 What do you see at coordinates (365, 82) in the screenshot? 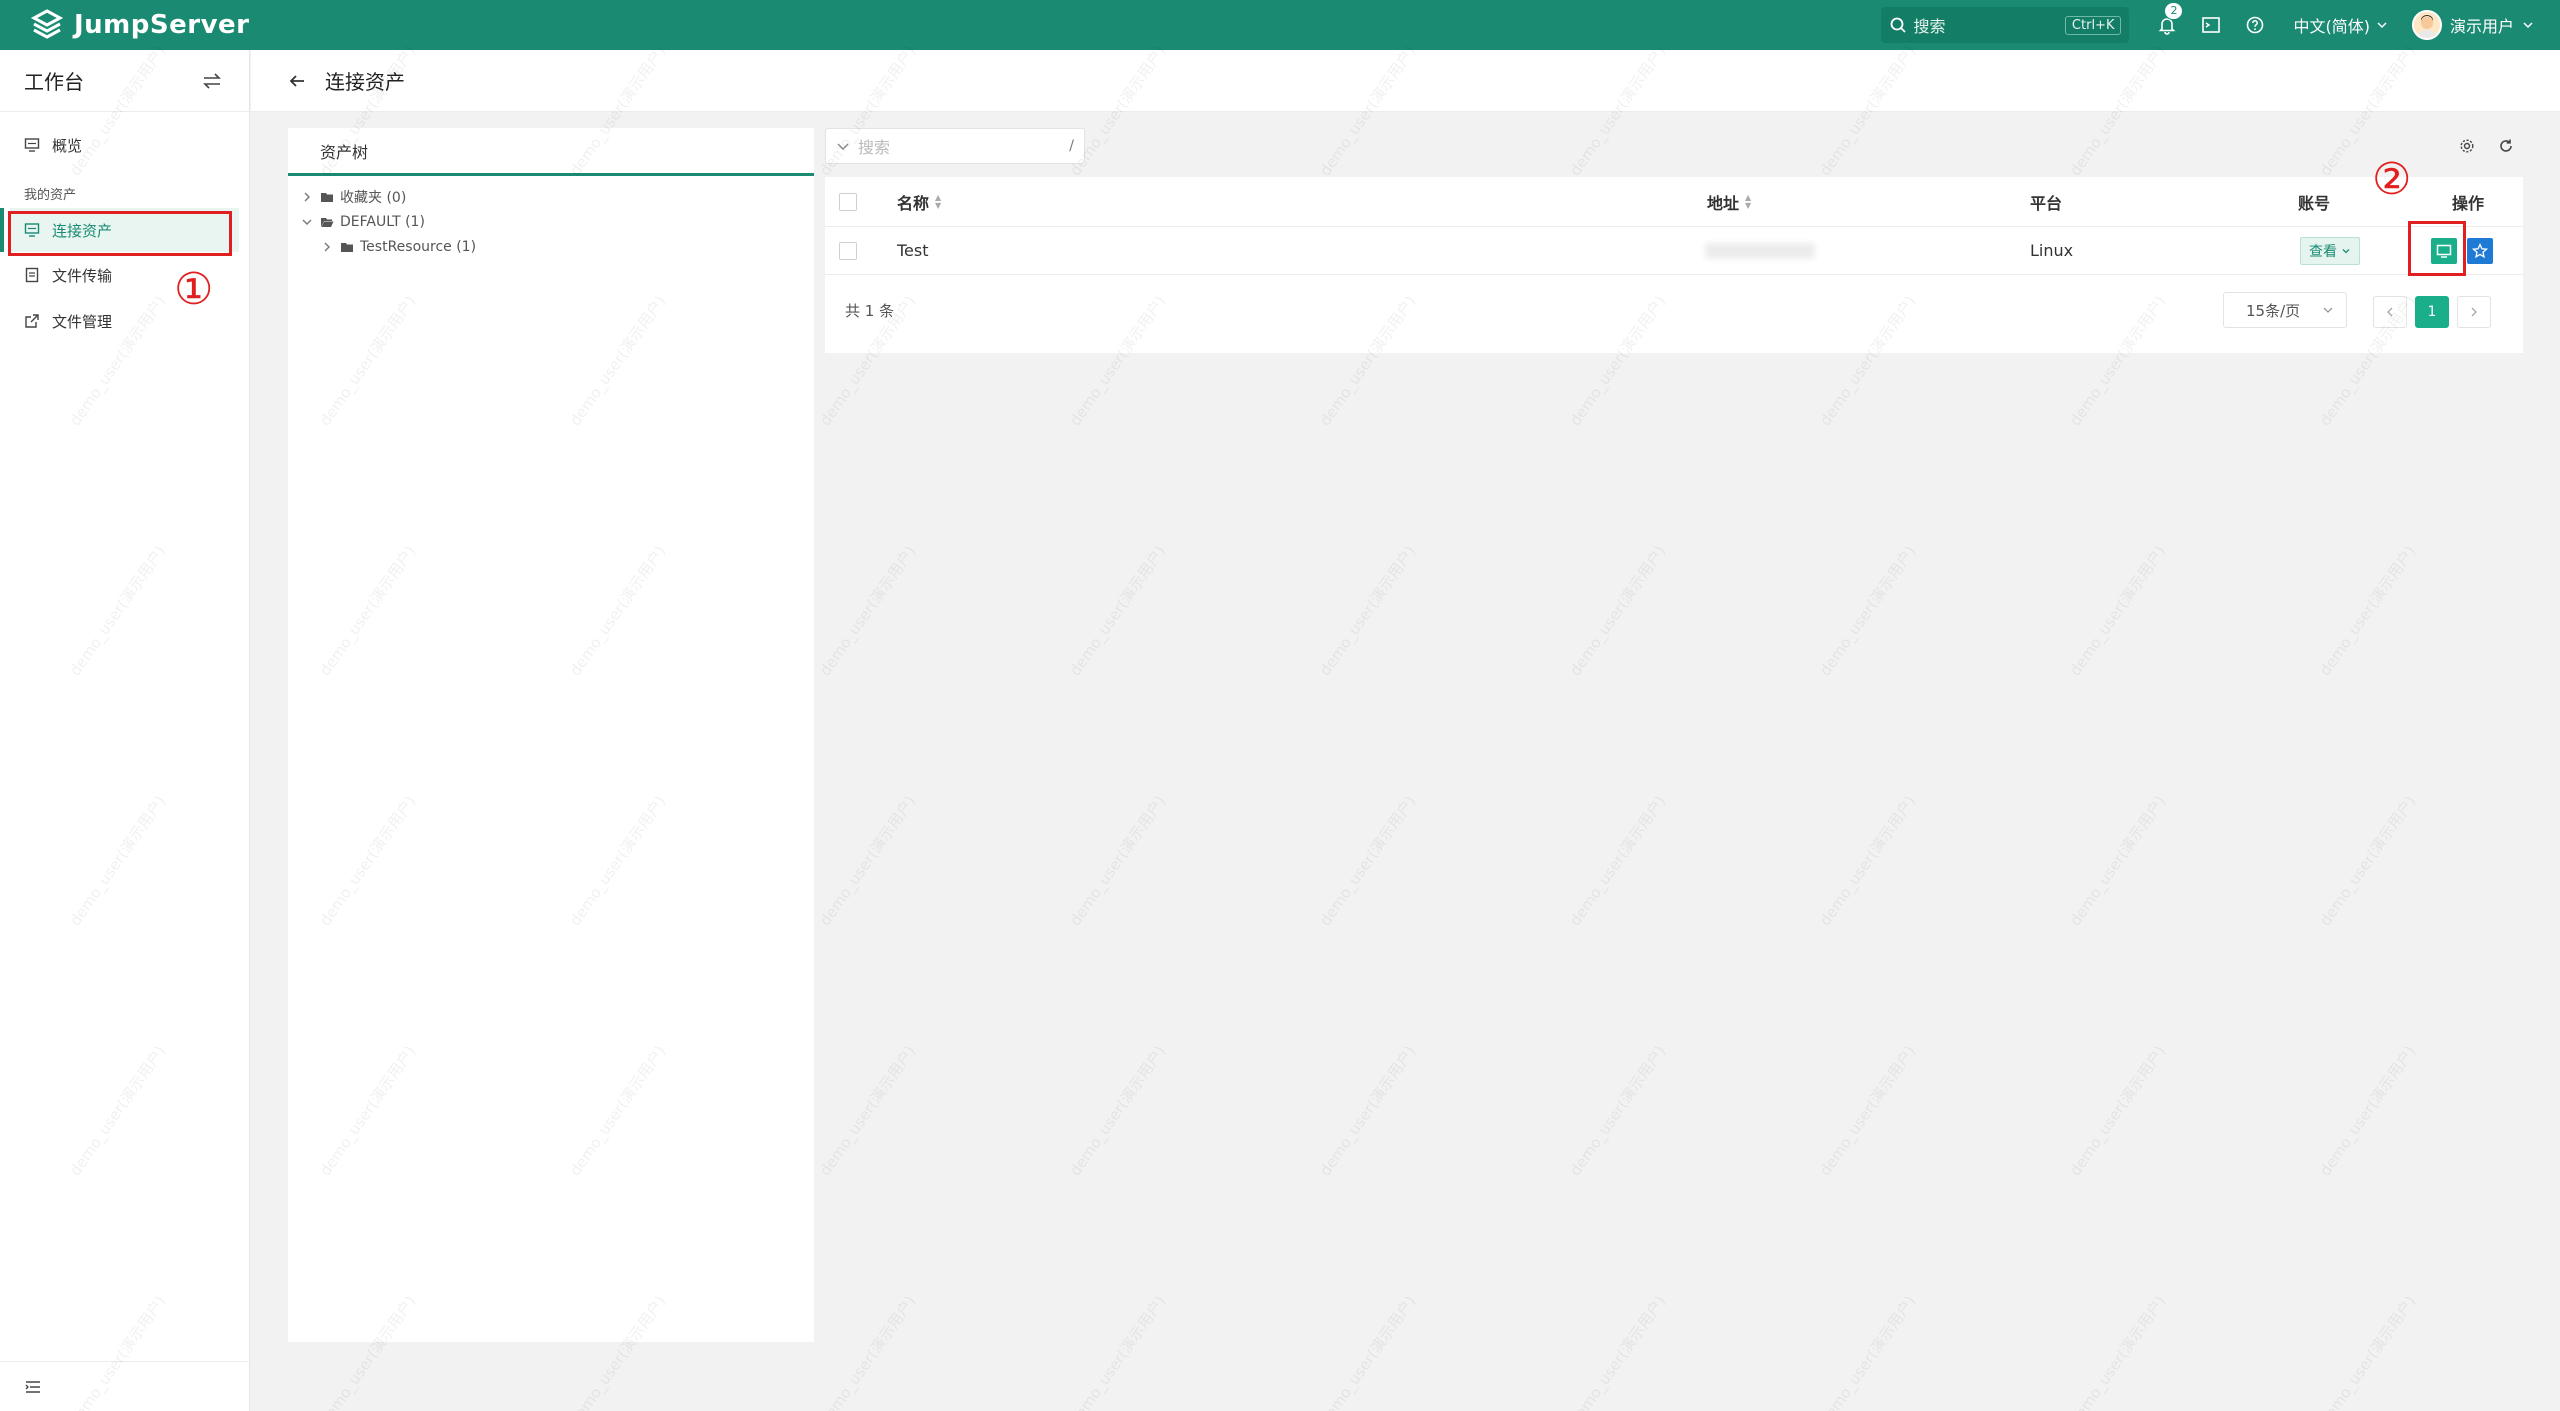
I see `page-title: 连接资产` at bounding box center [365, 82].